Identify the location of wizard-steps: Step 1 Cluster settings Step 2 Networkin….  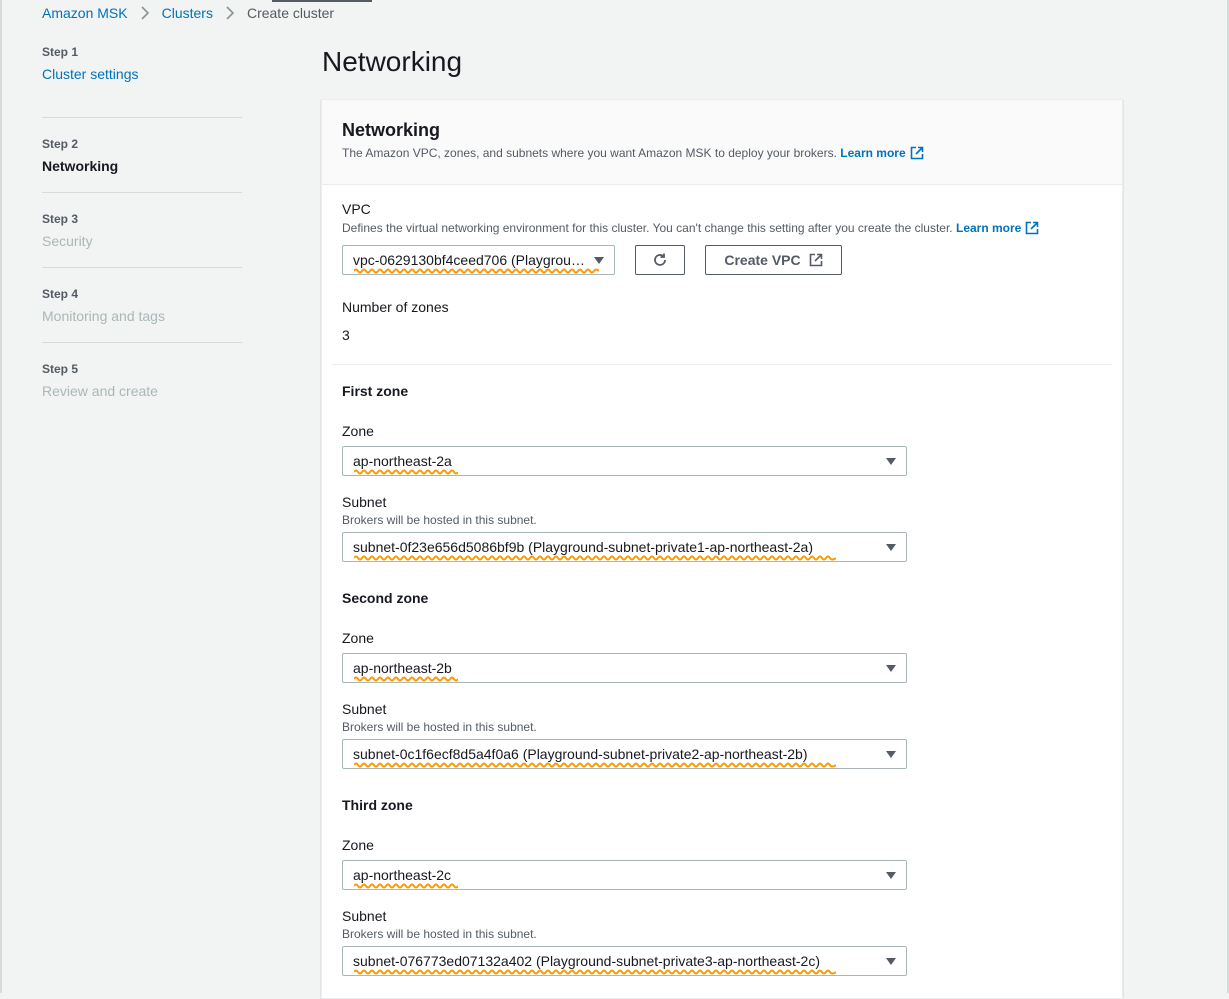
(142, 231).